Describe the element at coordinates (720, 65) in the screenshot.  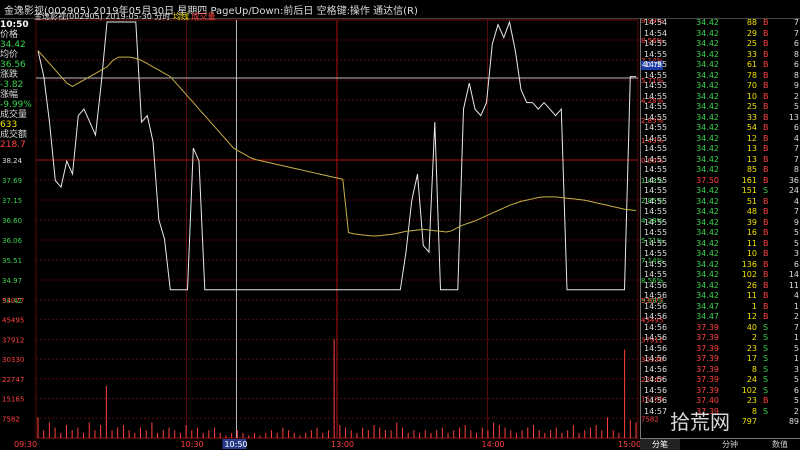
I see `tick-row: 14:55 34.42 61 B 6` at that location.